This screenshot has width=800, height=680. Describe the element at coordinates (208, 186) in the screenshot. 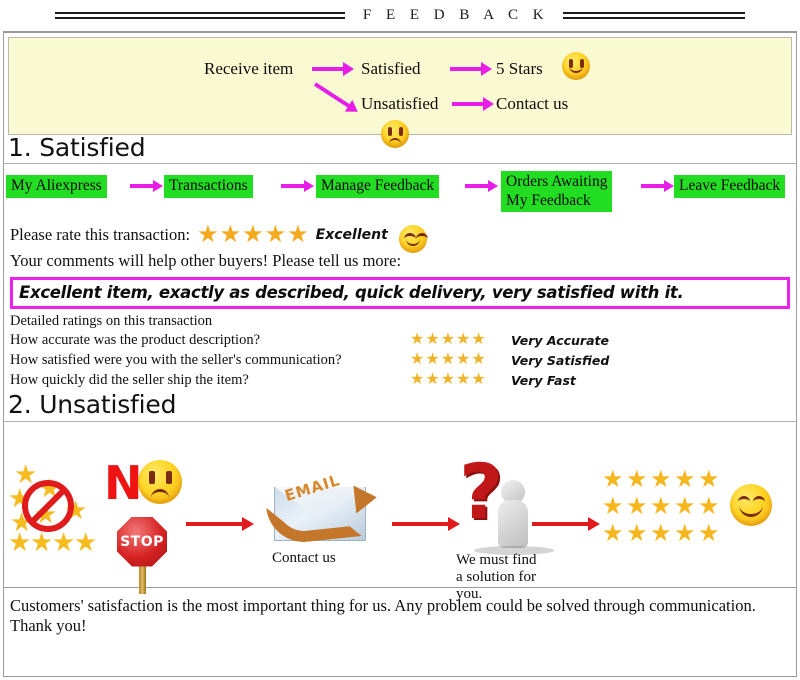

I see `breadcrumb-transactions: Transactions` at that location.